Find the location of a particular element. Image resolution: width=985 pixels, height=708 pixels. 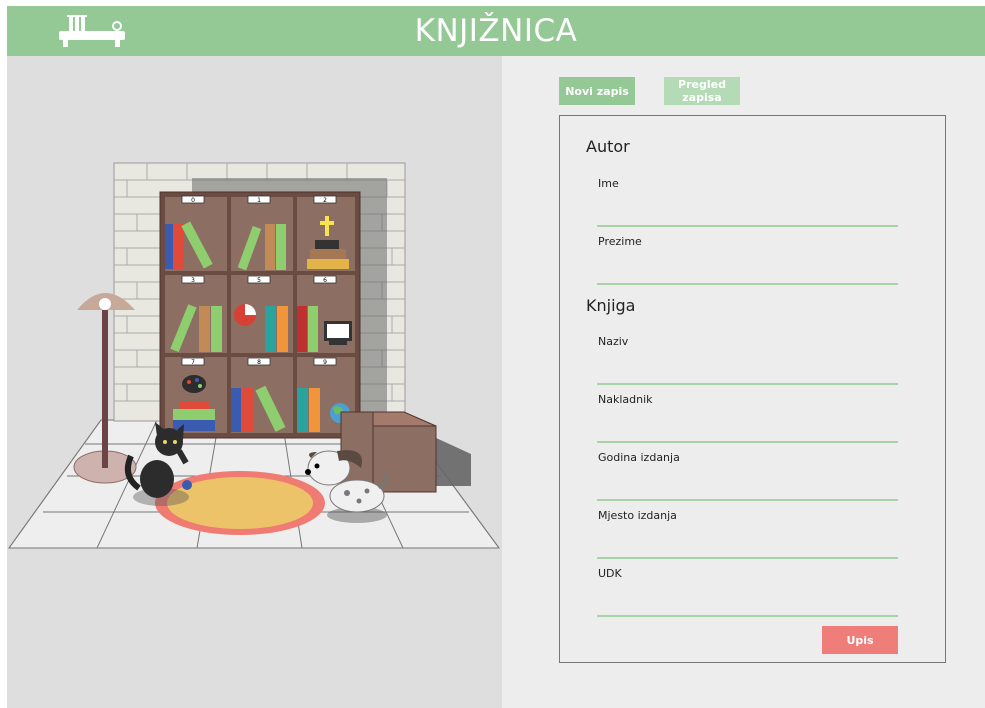

shelf-label: 0 is located at coordinates (193, 200).